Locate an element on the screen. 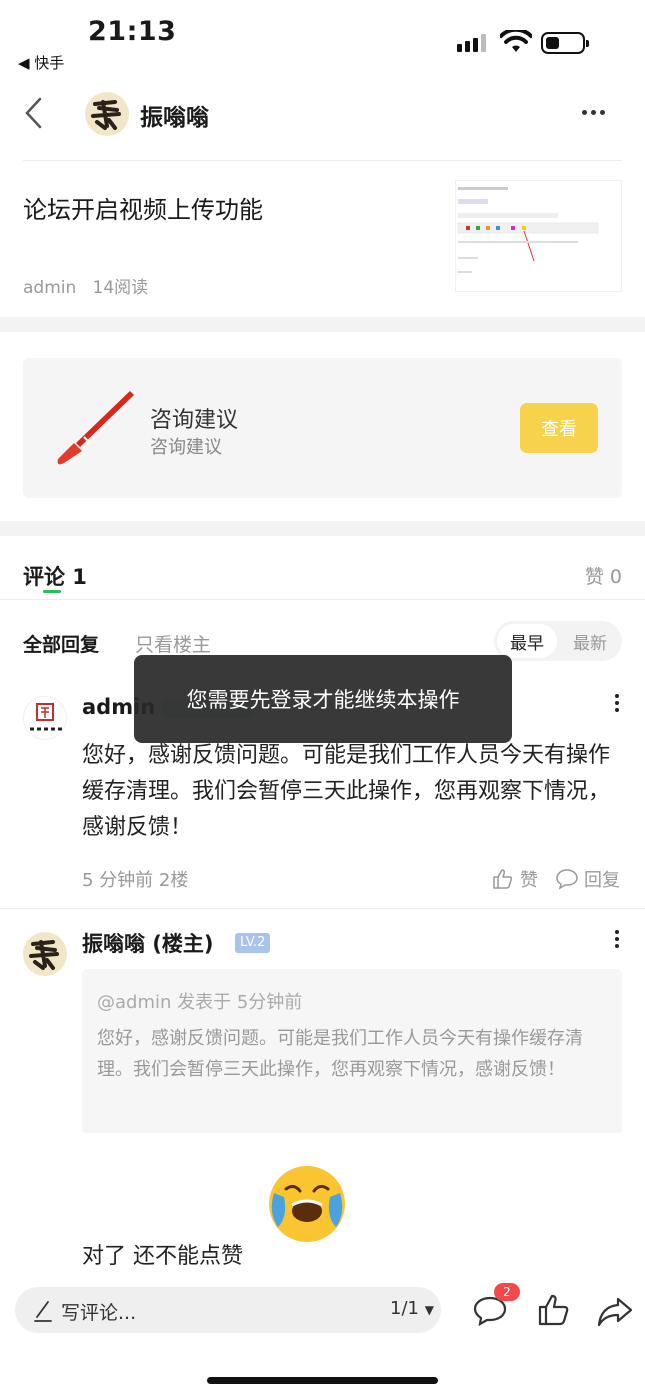 This screenshot has height=1398, width=645. pen-icon is located at coordinates (43, 1311).